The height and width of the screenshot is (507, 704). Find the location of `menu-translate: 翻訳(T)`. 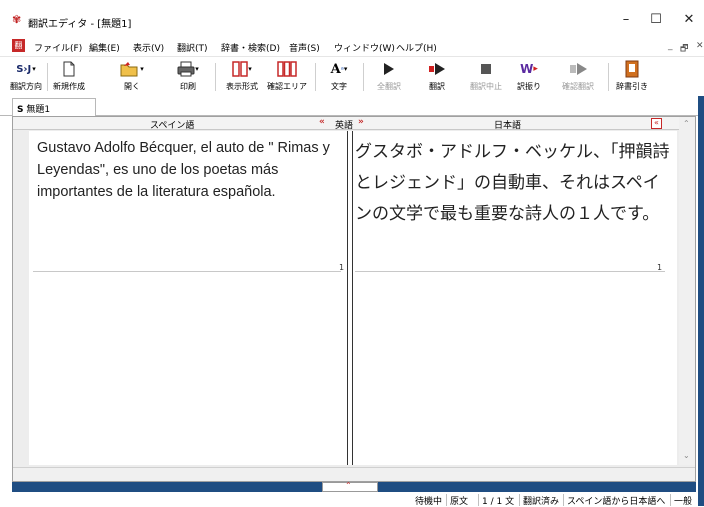

menu-translate: 翻訳(T) is located at coordinates (192, 47).